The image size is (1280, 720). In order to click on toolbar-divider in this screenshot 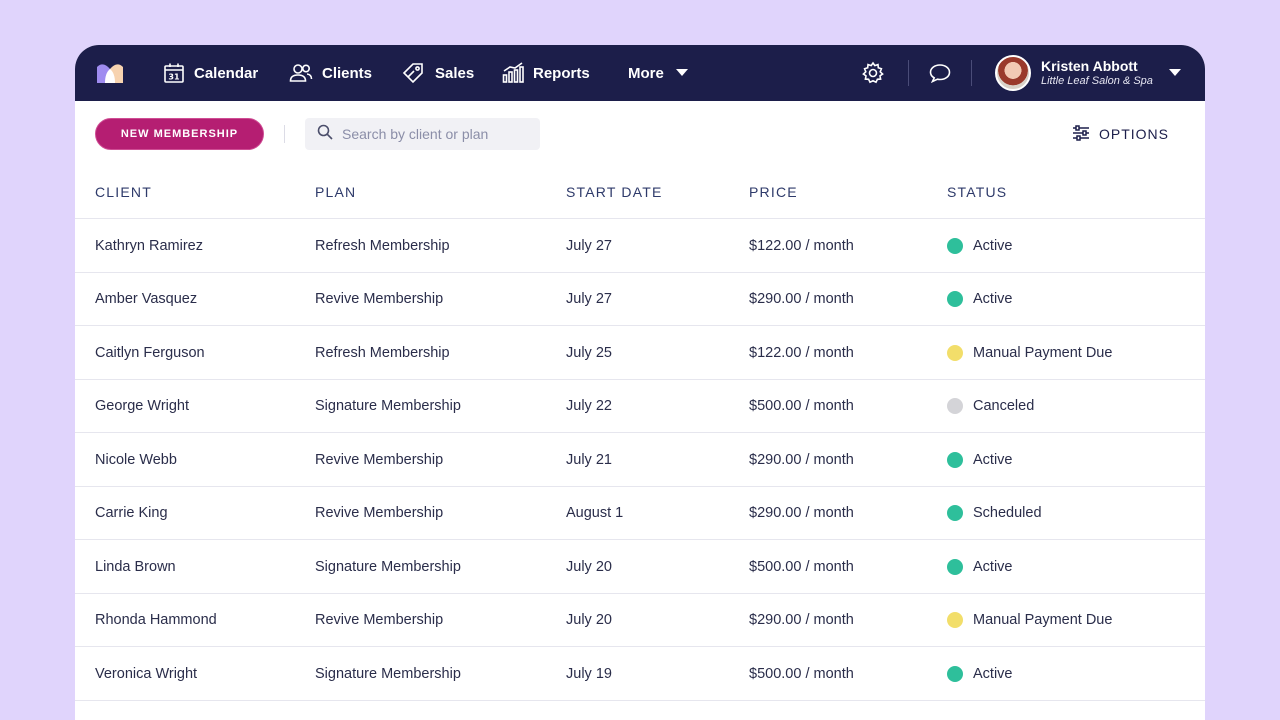, I will do `click(284, 134)`.